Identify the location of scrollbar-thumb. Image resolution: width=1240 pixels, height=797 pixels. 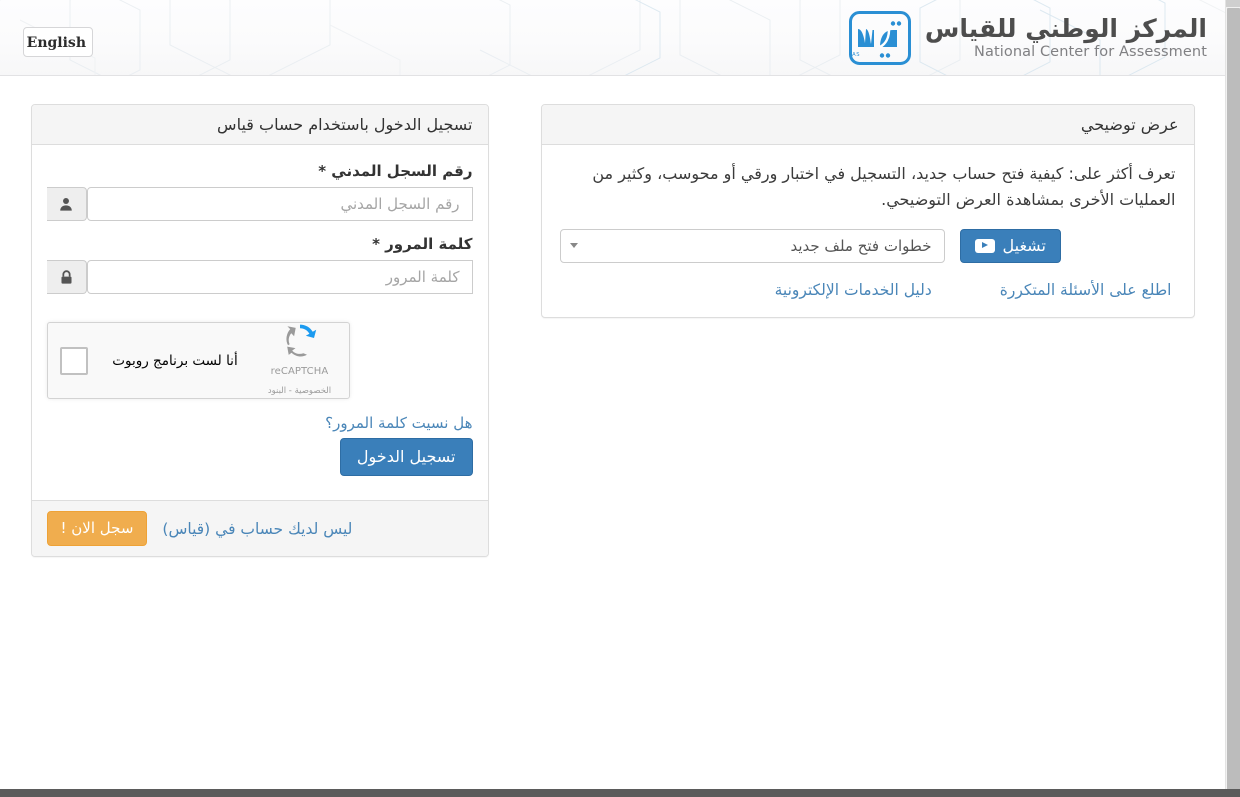
(1233, 399).